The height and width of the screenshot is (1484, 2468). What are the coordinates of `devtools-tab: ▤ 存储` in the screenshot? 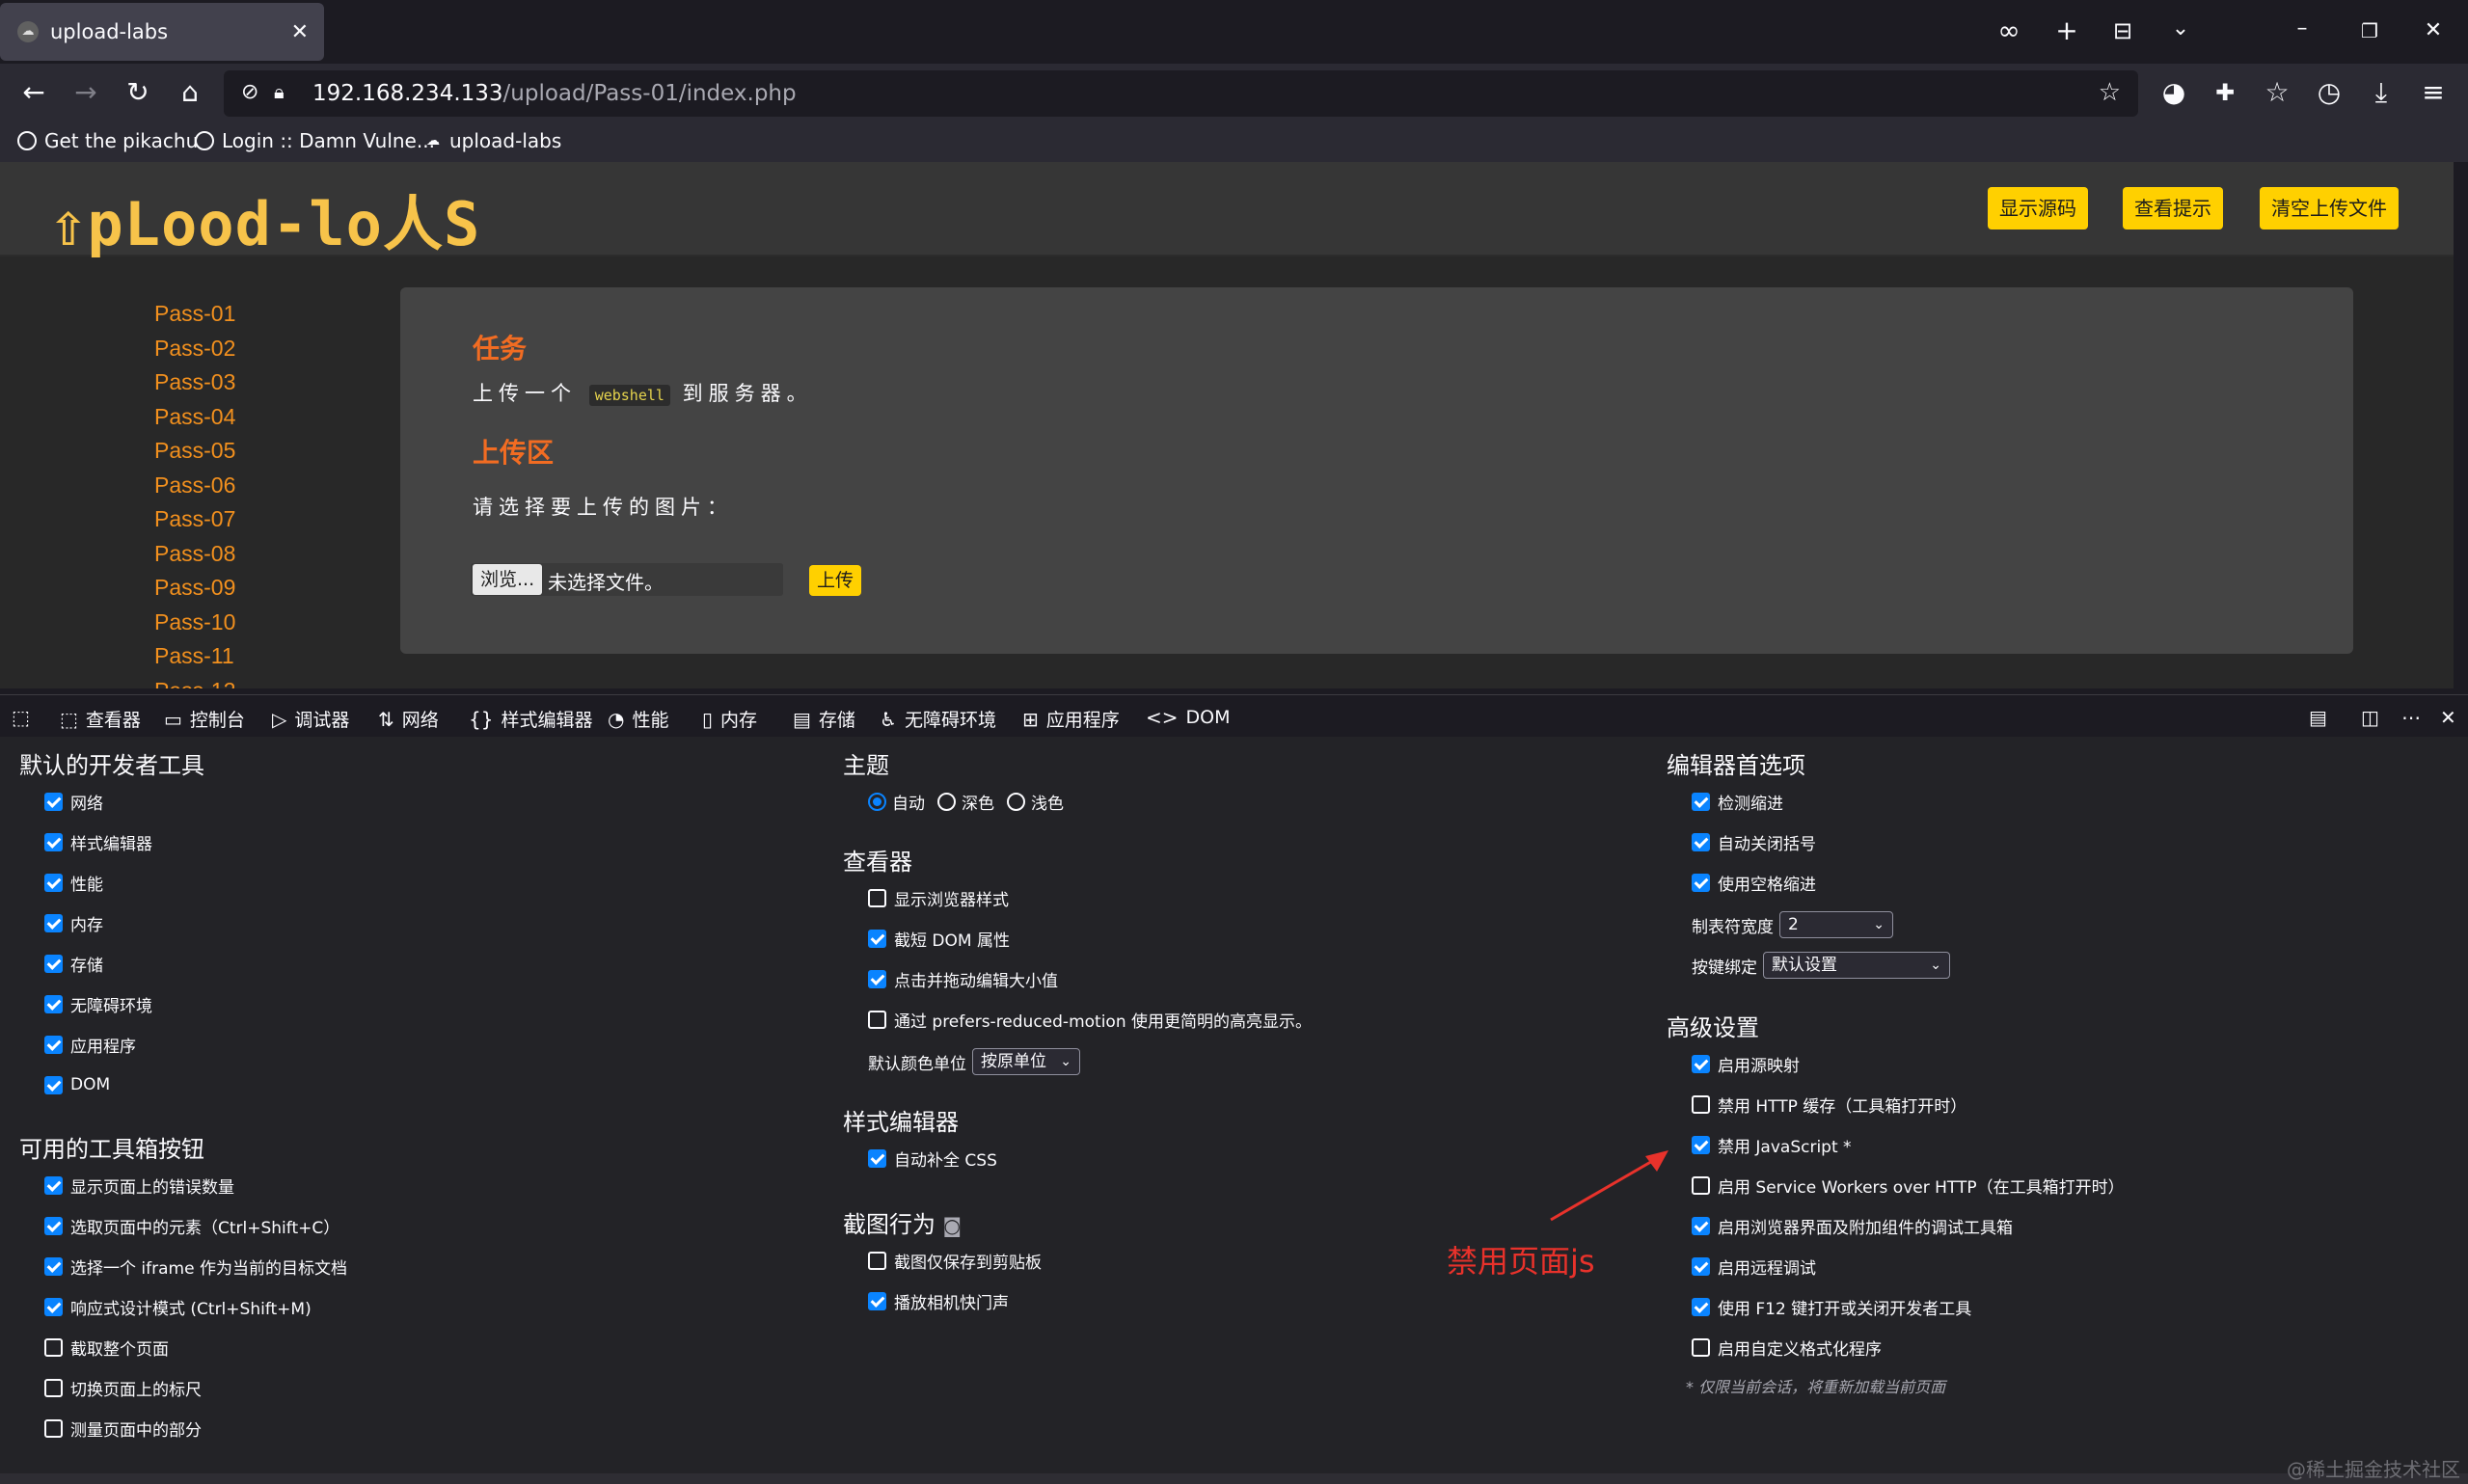 It's located at (824, 719).